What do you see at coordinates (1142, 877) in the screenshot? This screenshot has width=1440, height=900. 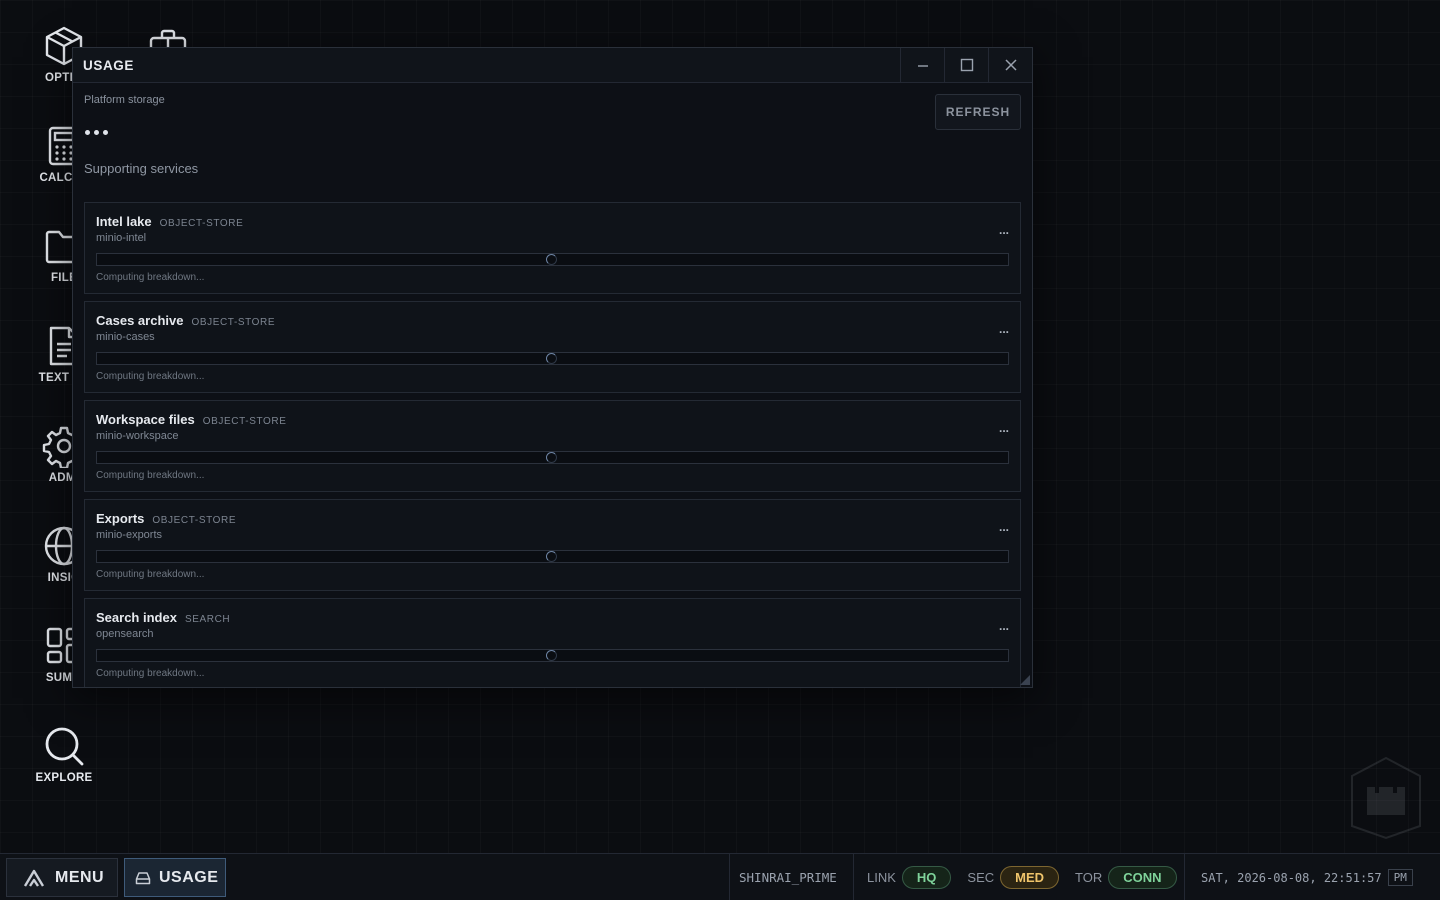 I see `tor-status-badge: CONN` at bounding box center [1142, 877].